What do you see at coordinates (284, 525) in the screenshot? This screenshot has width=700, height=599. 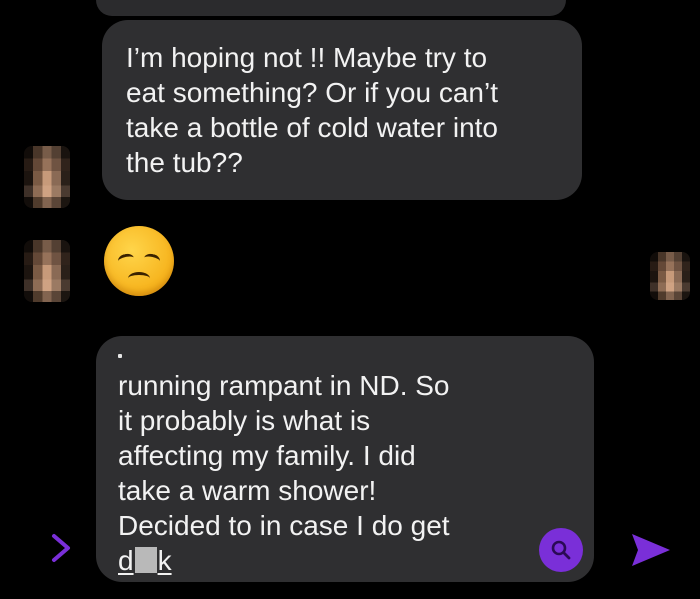 I see `message-text-line: Decided to in case I do get` at bounding box center [284, 525].